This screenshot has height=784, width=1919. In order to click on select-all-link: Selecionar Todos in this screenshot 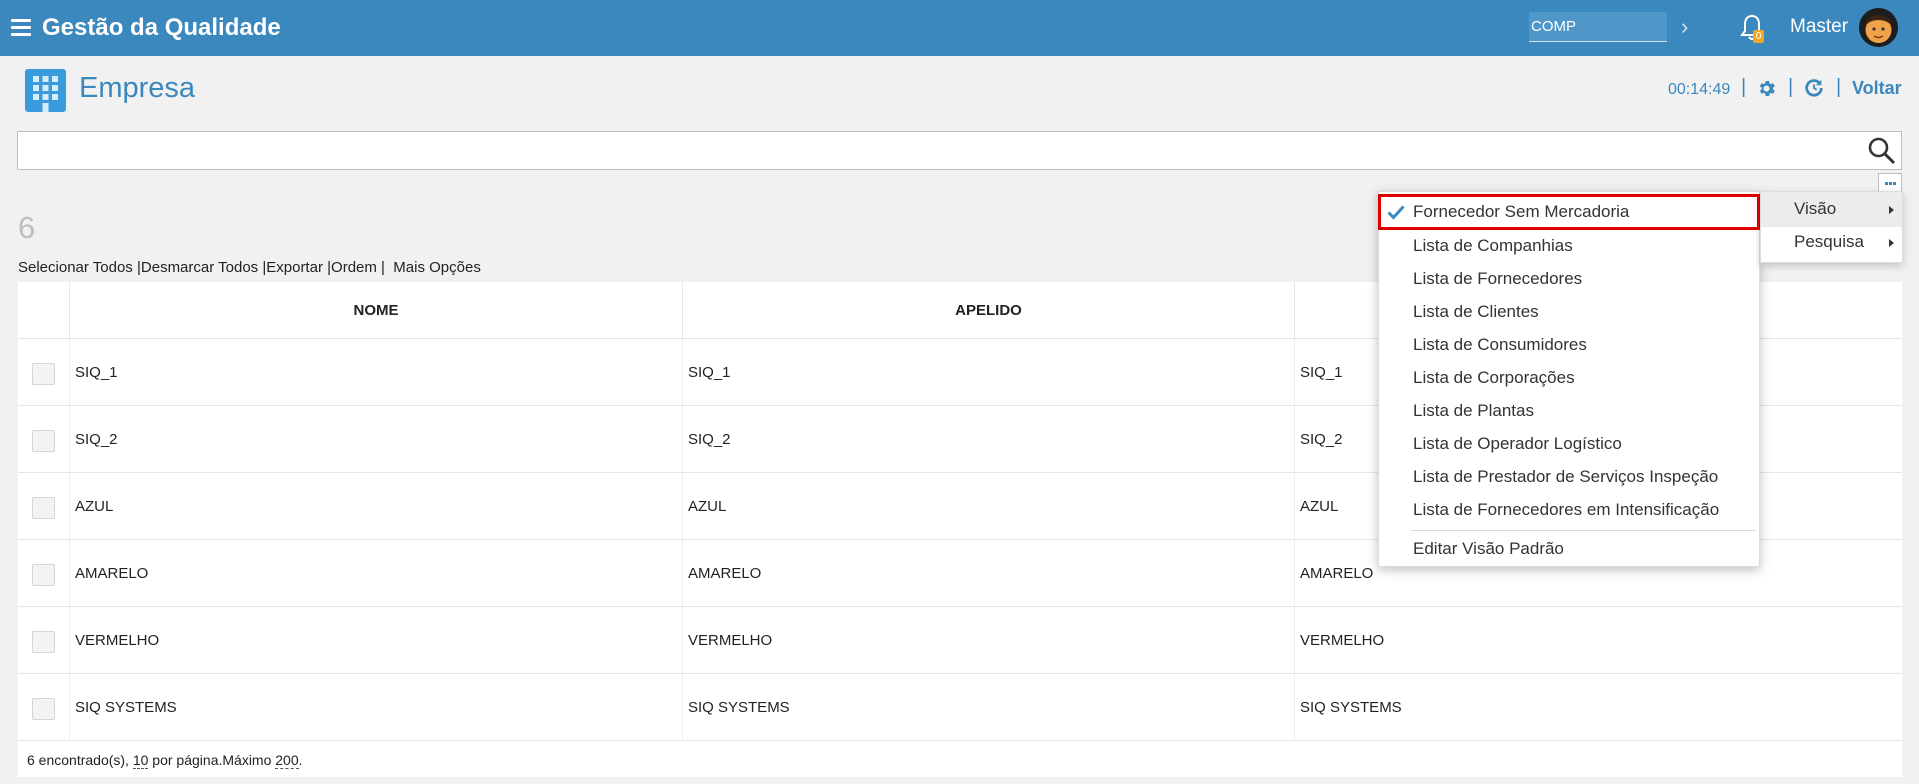, I will do `click(75, 267)`.